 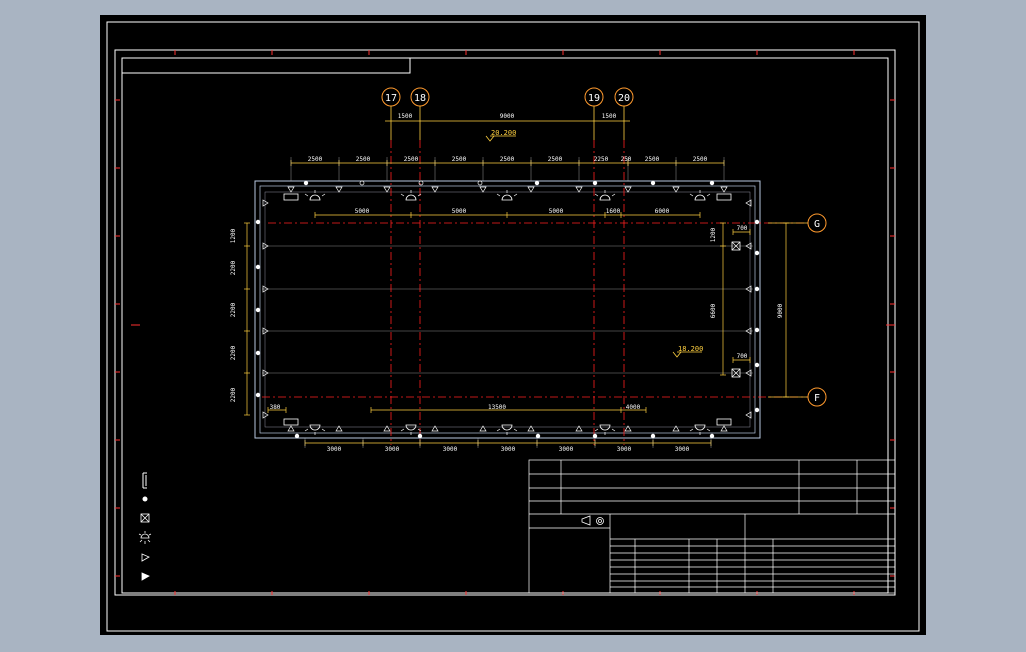 What do you see at coordinates (652, 159) in the screenshot?
I see `dim-top-9: 2500` at bounding box center [652, 159].